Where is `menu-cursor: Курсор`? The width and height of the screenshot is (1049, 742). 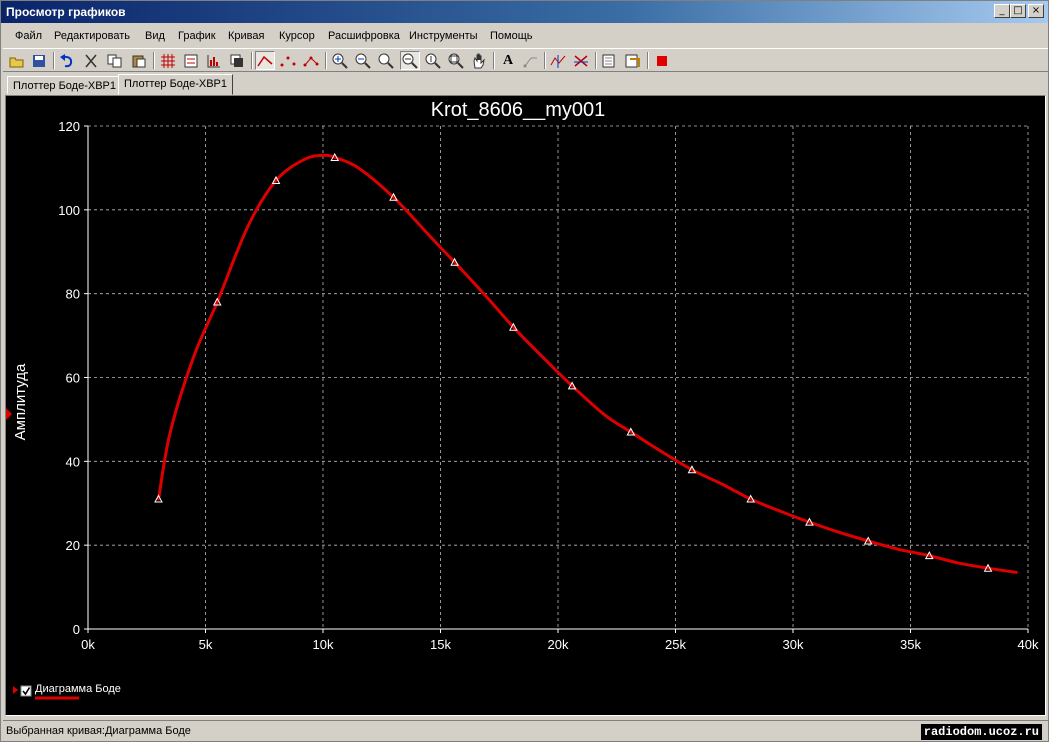
menu-cursor: Курсор is located at coordinates (297, 36).